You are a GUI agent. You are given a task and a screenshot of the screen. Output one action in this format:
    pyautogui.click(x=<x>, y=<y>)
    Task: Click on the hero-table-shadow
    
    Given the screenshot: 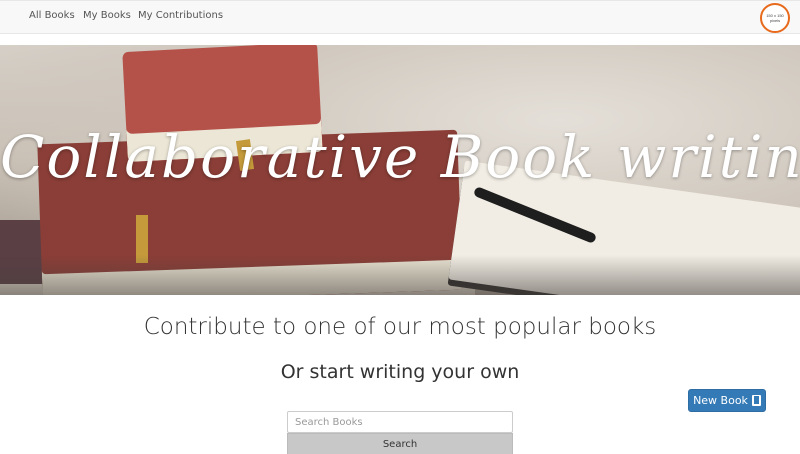 What is the action you would take?
    pyautogui.click(x=400, y=275)
    